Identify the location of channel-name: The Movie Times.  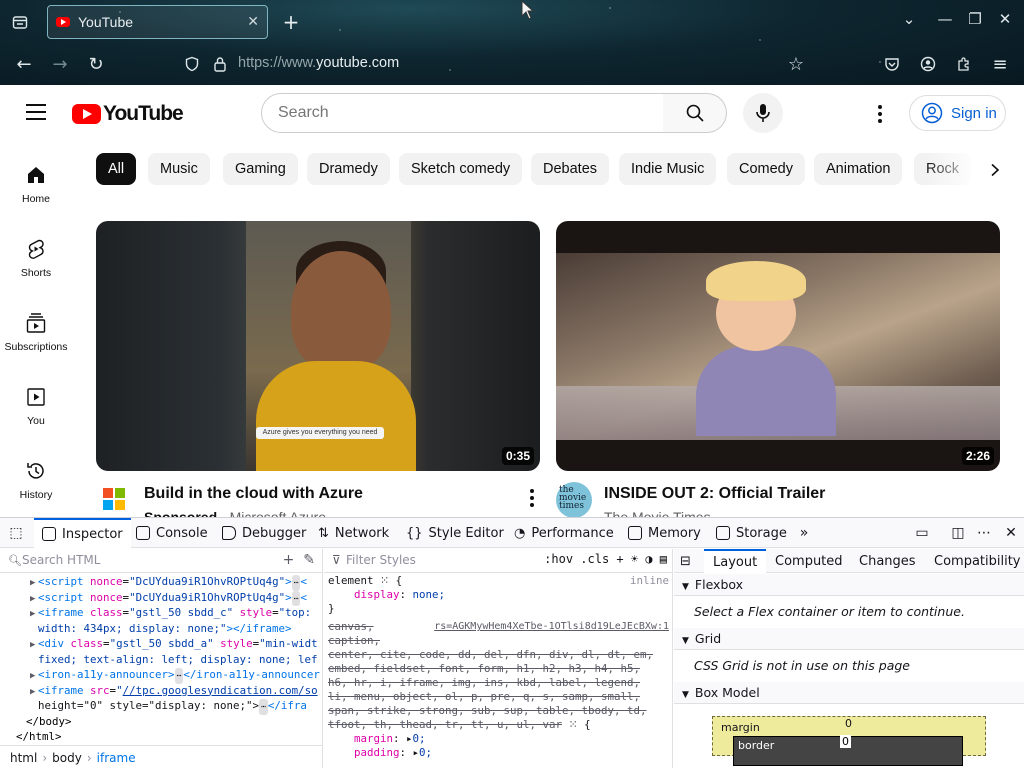
(657, 513).